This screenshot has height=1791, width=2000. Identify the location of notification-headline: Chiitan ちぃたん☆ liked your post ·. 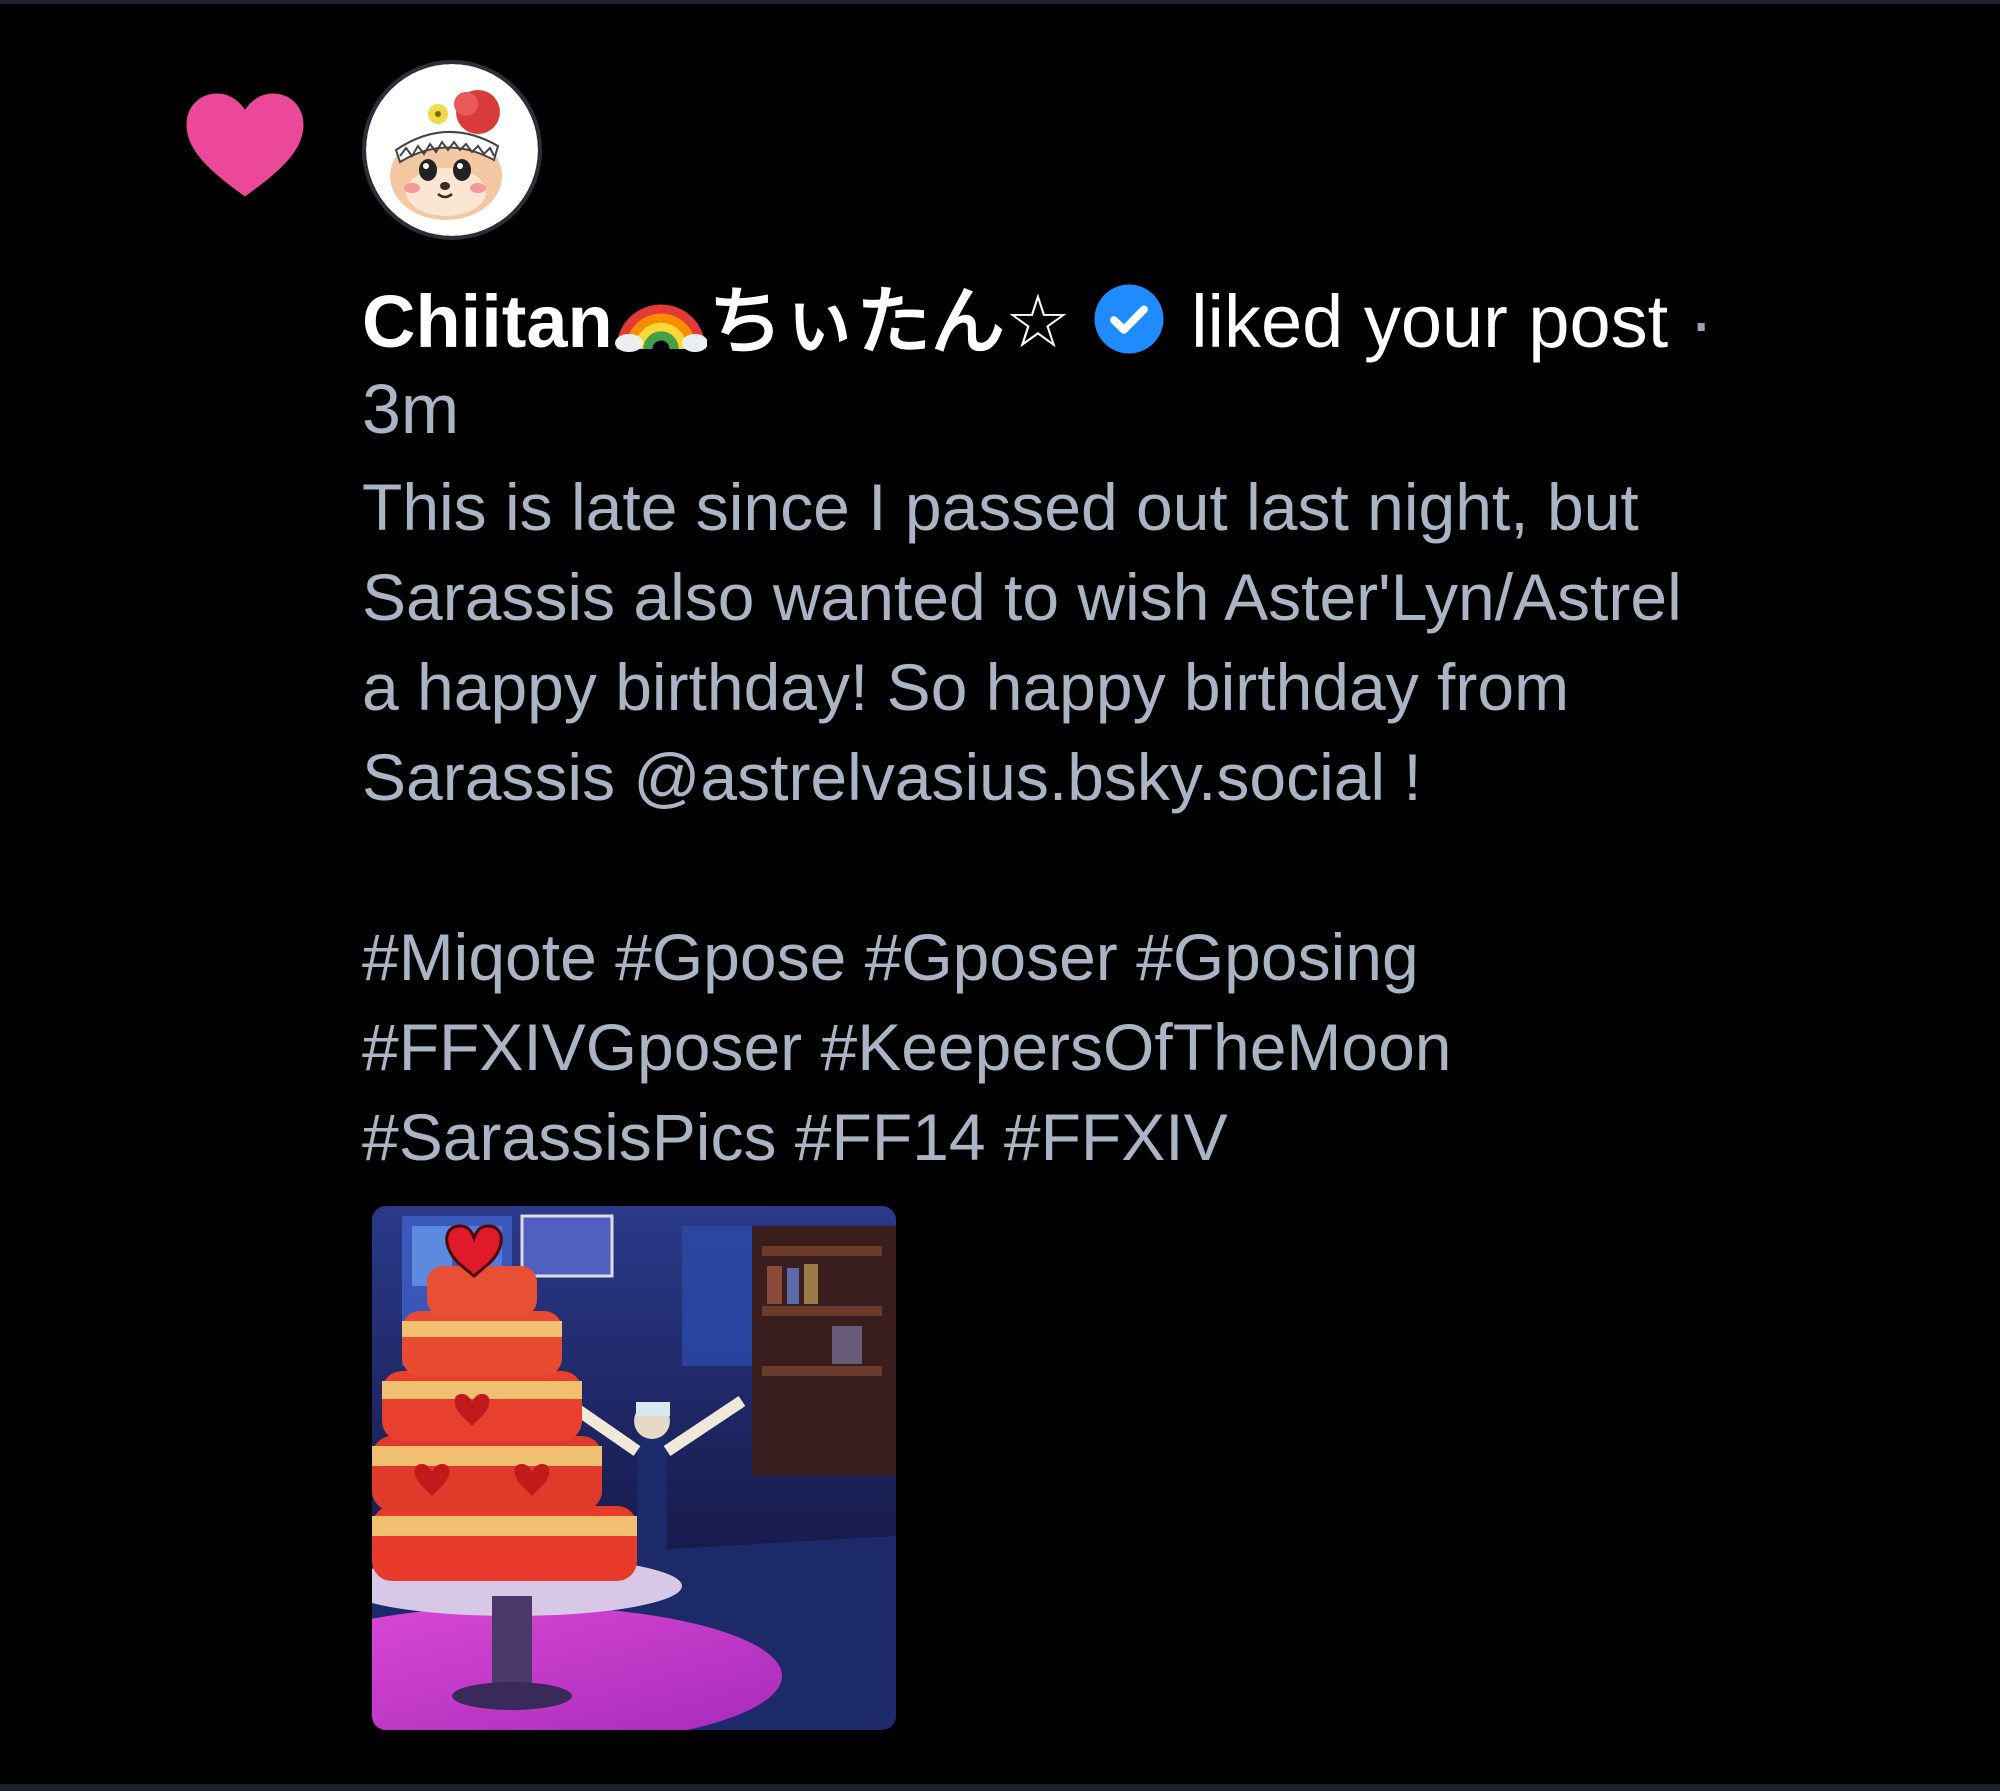
(1122, 322).